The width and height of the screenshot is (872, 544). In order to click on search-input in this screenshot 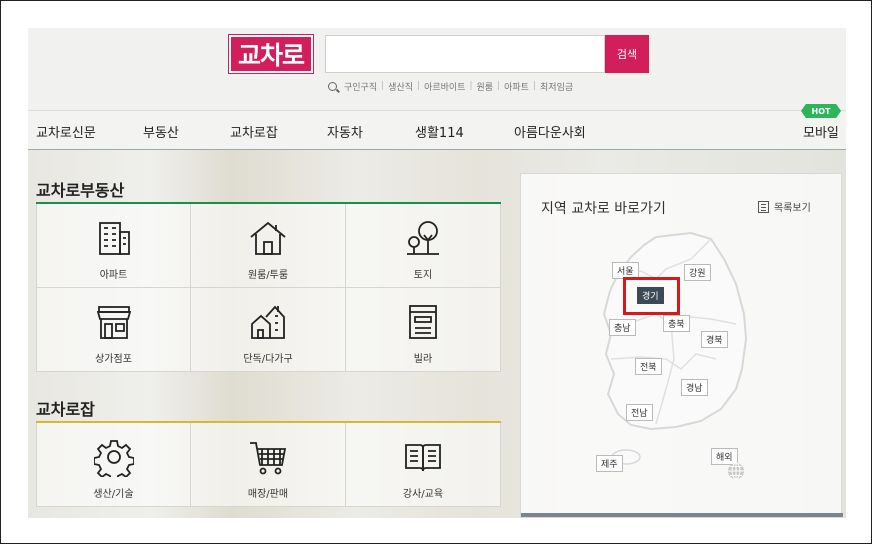, I will do `click(465, 54)`.